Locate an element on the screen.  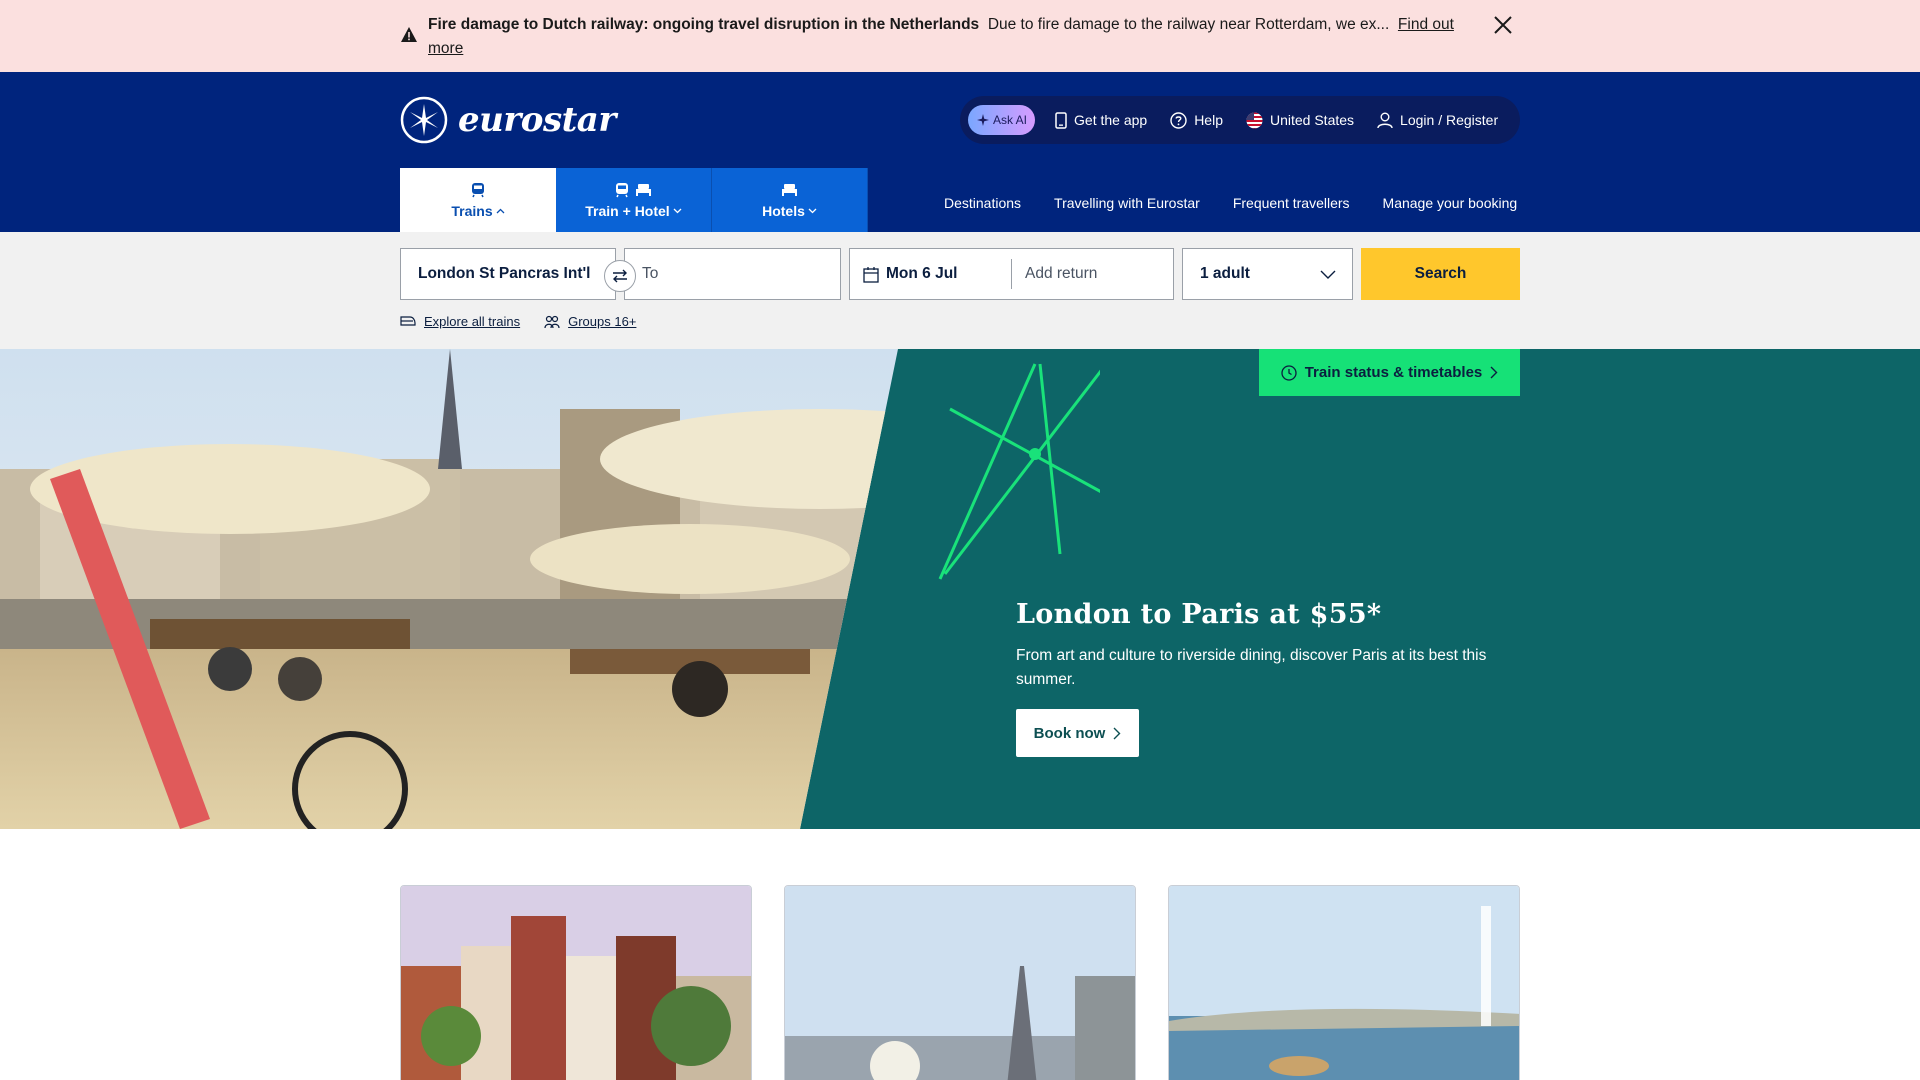
groups-label: Groups 16+ is located at coordinates (602, 321).